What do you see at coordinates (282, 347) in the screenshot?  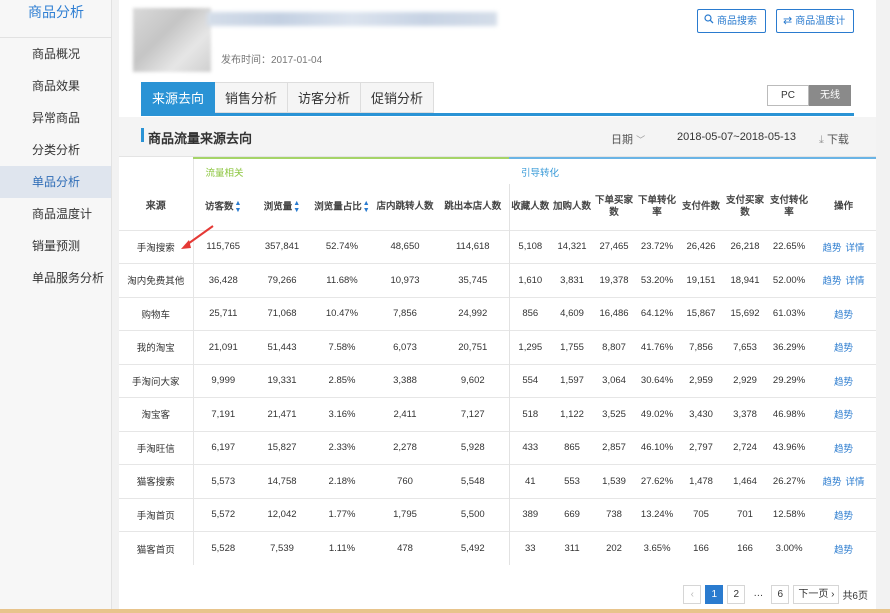 I see `table-cell: 51,443` at bounding box center [282, 347].